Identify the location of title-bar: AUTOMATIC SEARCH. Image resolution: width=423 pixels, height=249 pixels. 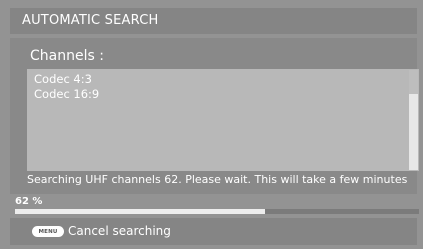
(213, 21).